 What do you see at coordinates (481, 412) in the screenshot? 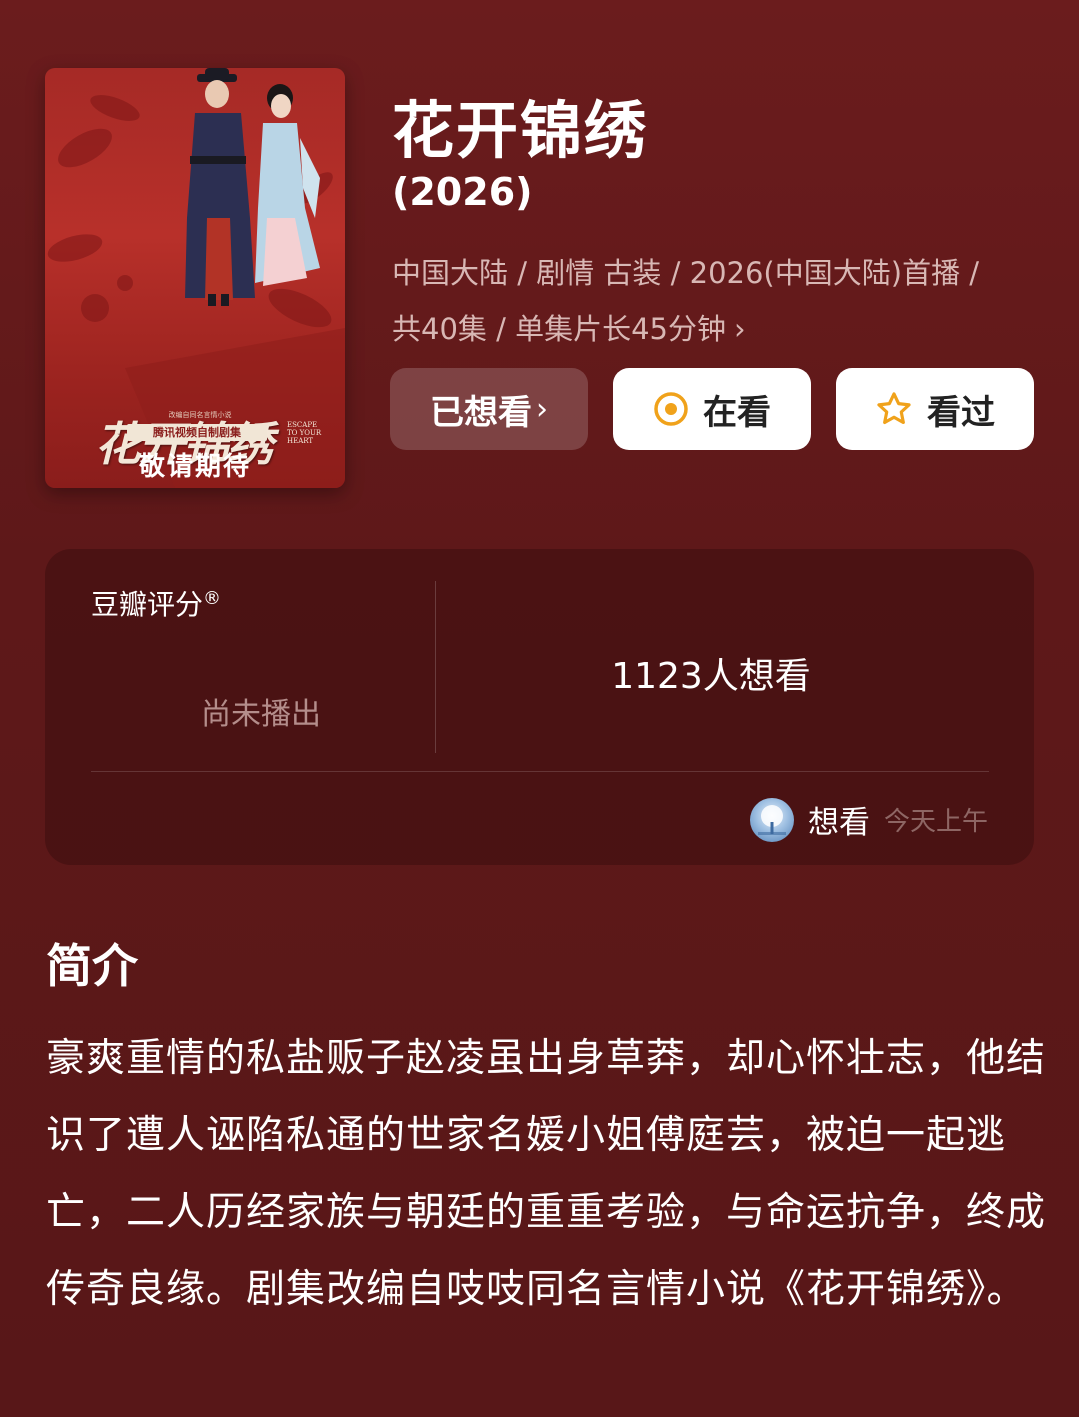
I see `wanted-button-label: 已想看` at bounding box center [481, 412].